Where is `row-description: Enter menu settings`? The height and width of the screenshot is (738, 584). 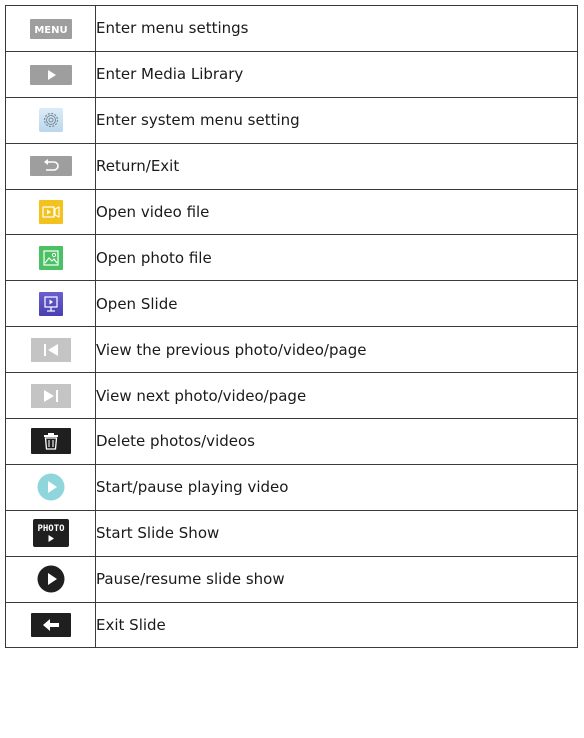 row-description: Enter menu settings is located at coordinates (336, 28).